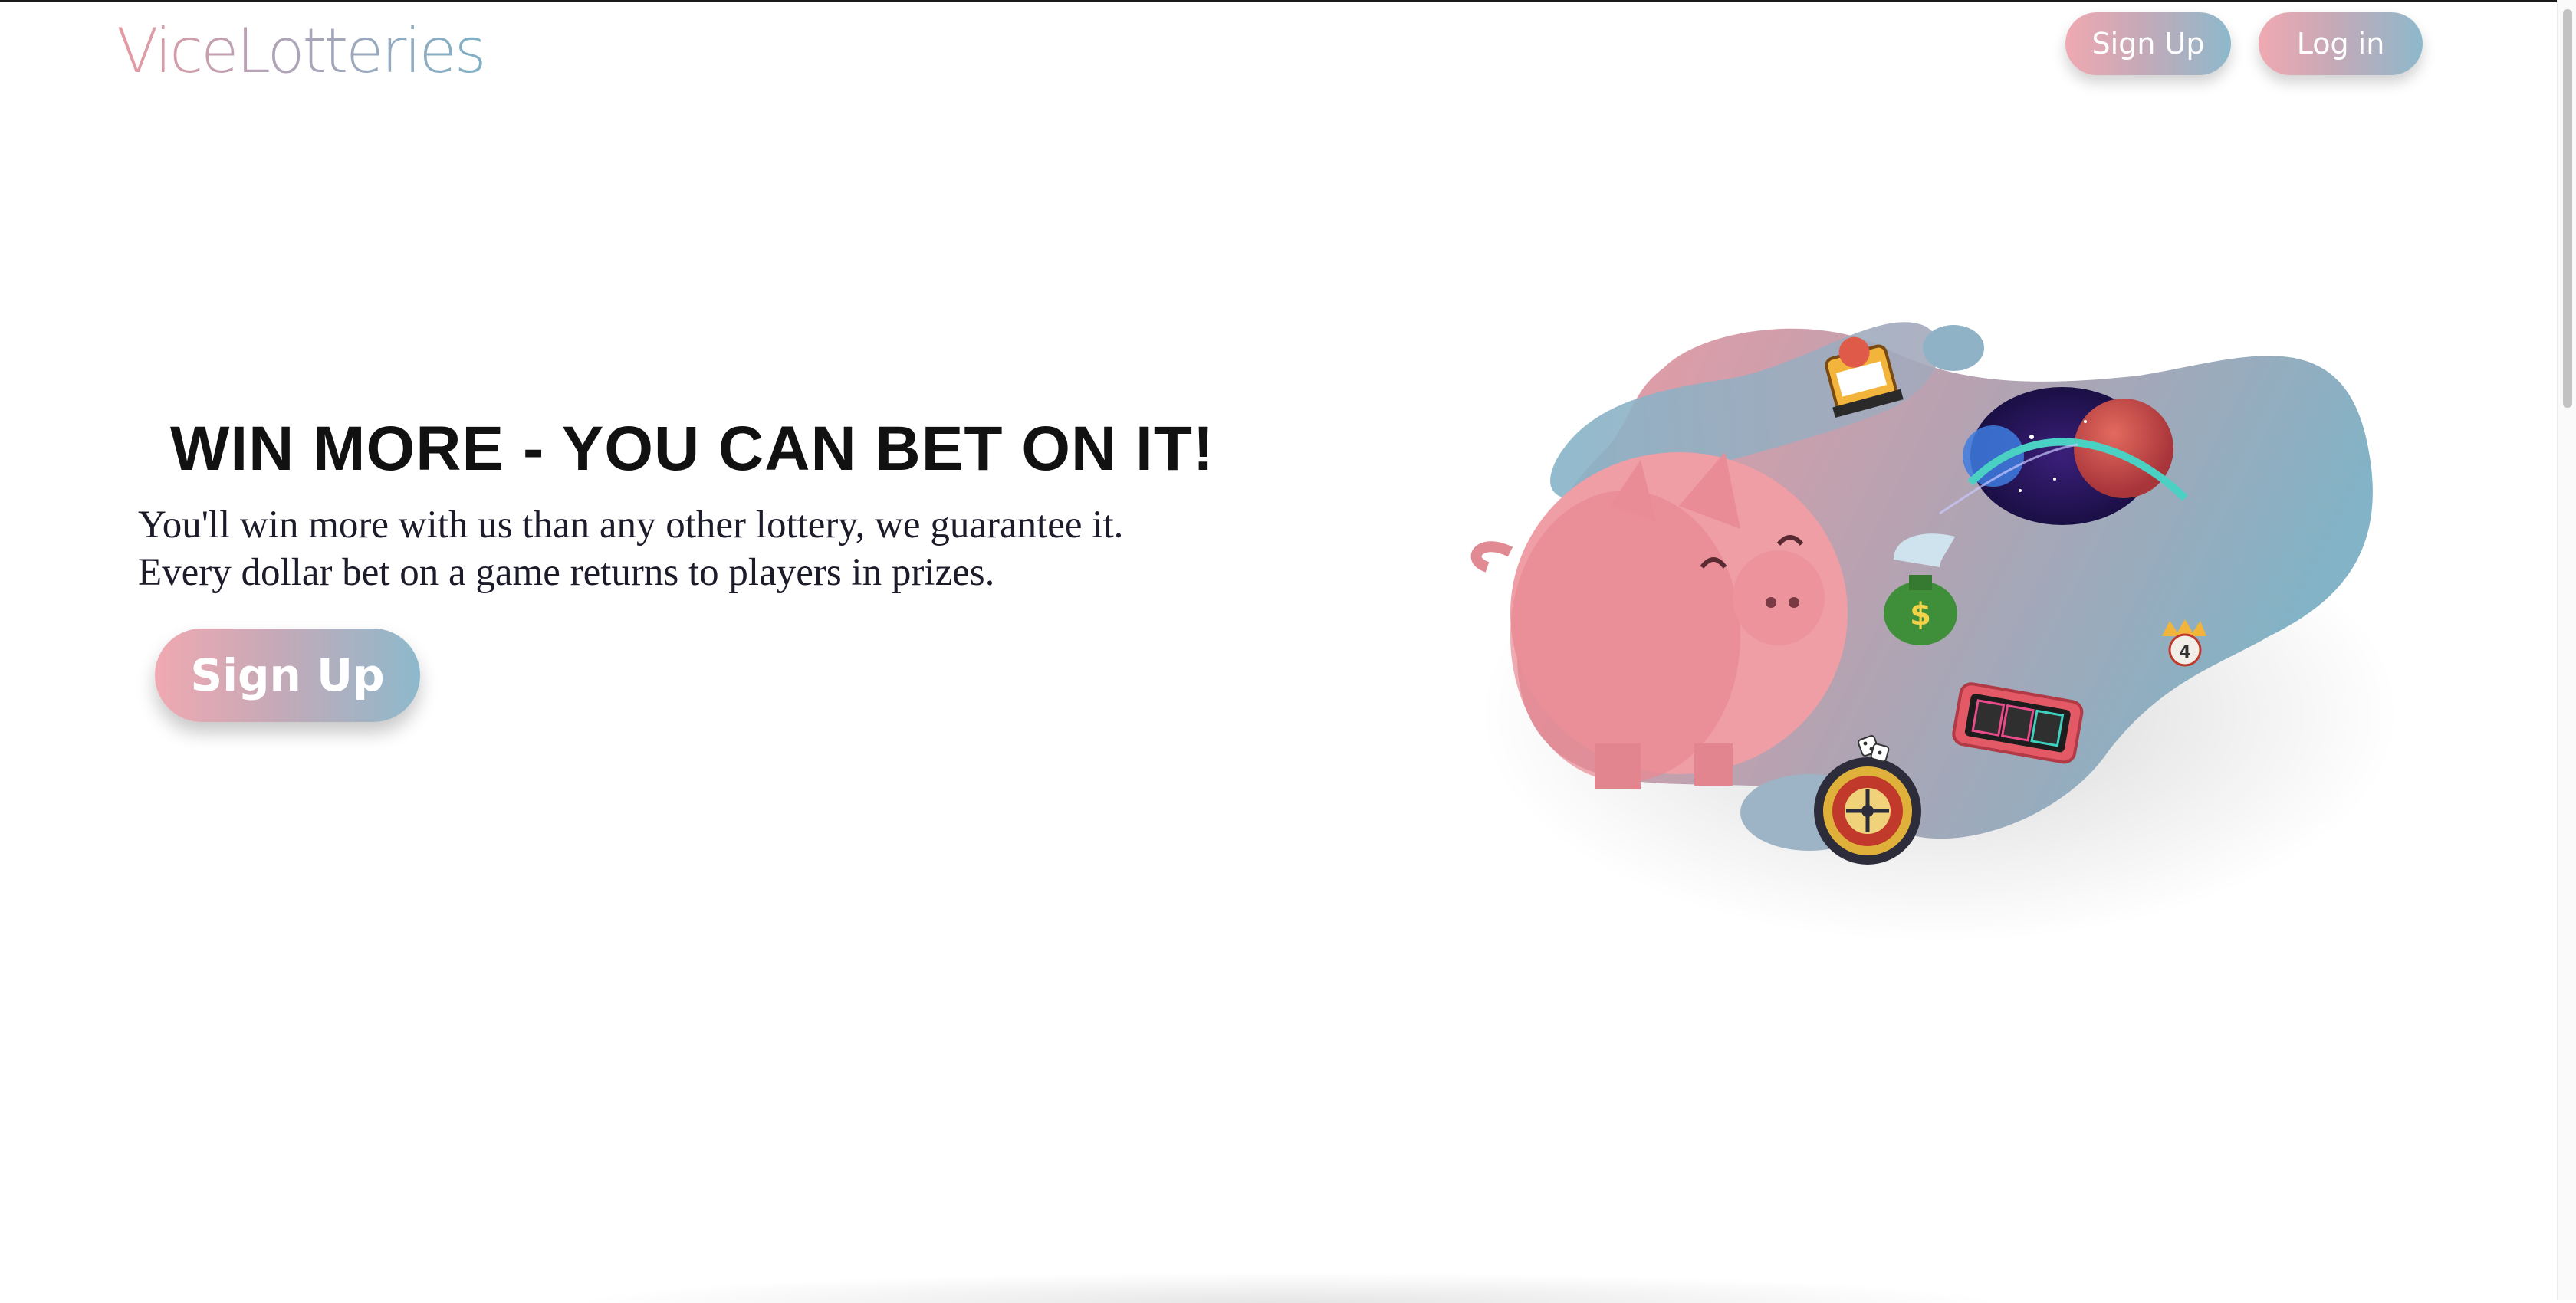 Image resolution: width=2576 pixels, height=1303 pixels. What do you see at coordinates (1288, 1288) in the screenshot?
I see `footer-shadow` at bounding box center [1288, 1288].